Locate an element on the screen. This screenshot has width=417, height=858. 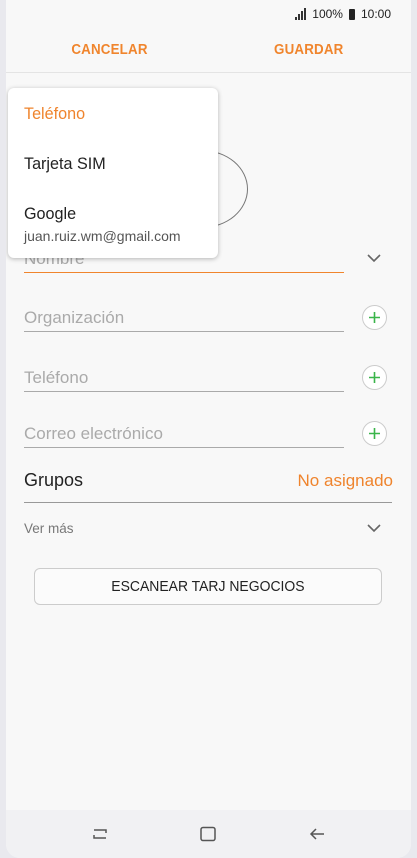
phone-field-wrapper is located at coordinates (184, 379).